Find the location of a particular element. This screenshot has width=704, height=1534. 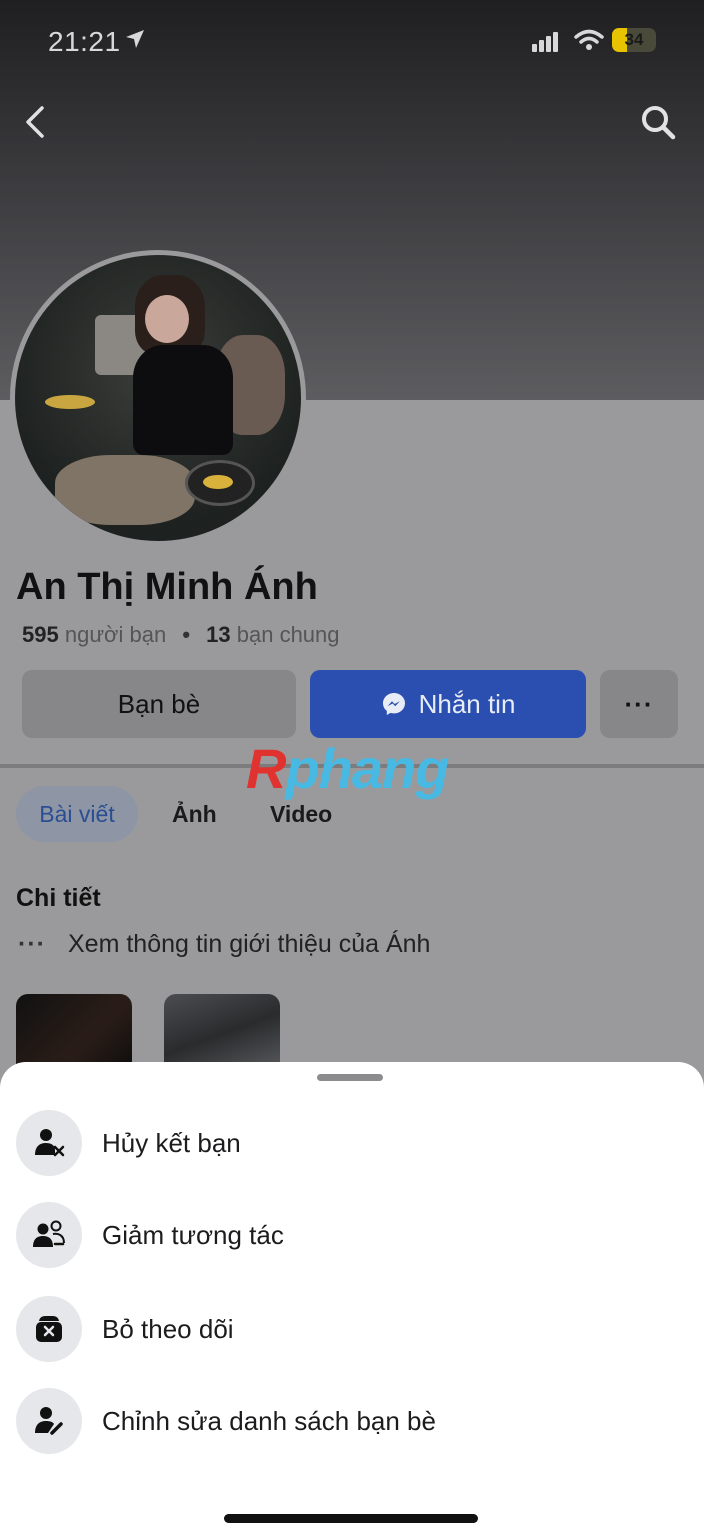

friends-button-label: Bạn bè is located at coordinates (159, 703).